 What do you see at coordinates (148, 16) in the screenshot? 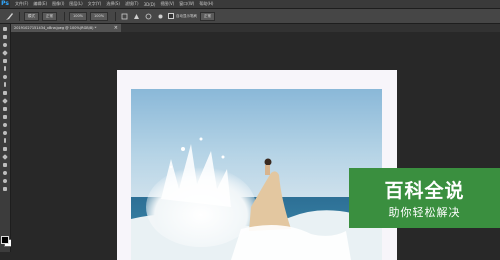
I see `sample-icon` at bounding box center [148, 16].